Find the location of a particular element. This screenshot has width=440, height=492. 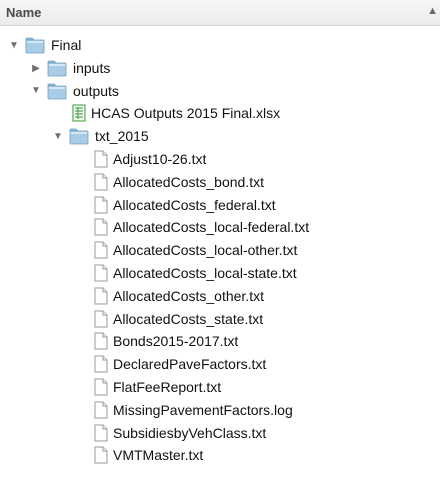

file-row: AllocatedCosts_other.txt is located at coordinates (220, 296).